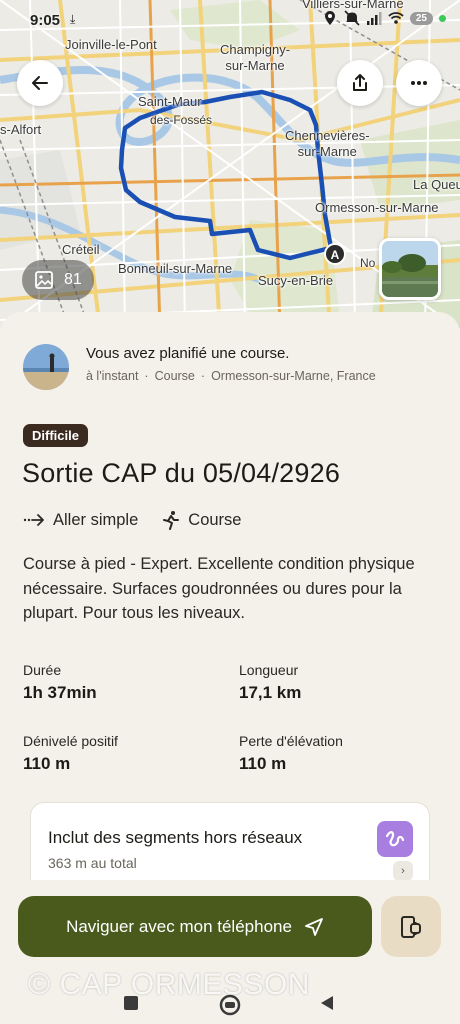 The width and height of the screenshot is (460, 1024). Describe the element at coordinates (291, 741) in the screenshot. I see `stat-elevation-loss-label: Perte d'élévation` at that location.